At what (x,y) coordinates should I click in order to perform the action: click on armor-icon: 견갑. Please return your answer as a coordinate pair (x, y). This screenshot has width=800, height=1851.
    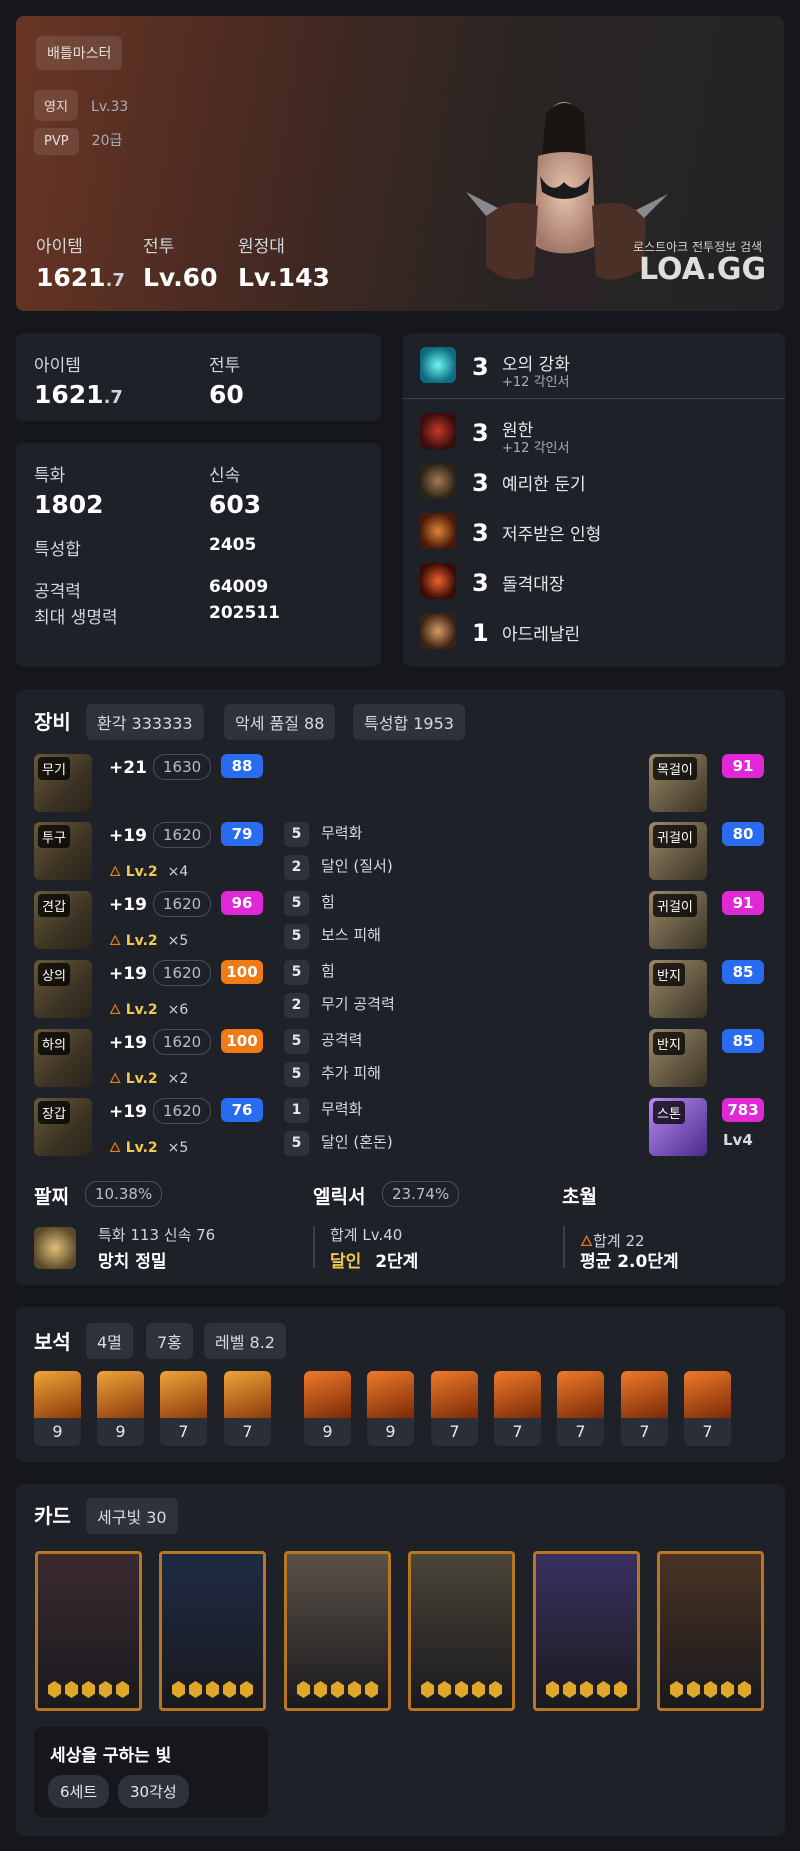
    Looking at the image, I should click on (63, 920).